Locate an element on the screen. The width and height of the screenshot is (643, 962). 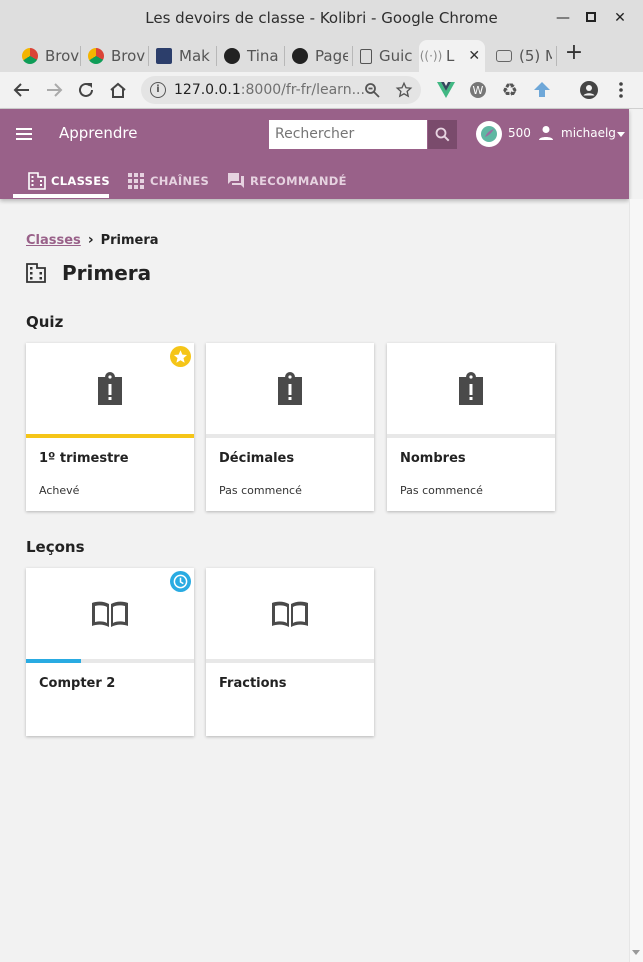
tab-label: (5) M is located at coordinates (535, 56).